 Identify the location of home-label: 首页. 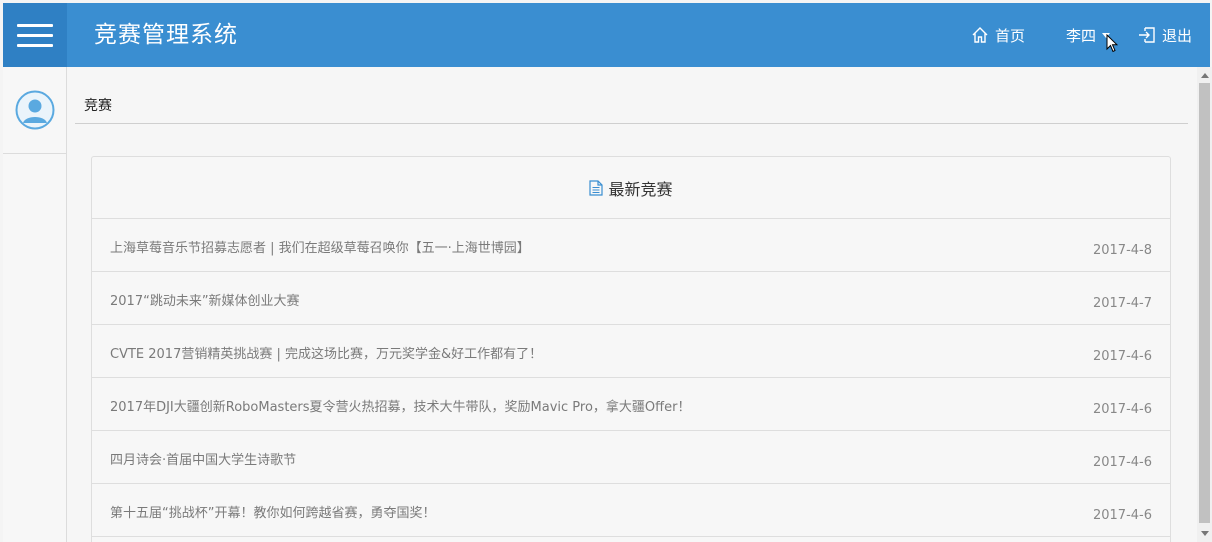
(1010, 35).